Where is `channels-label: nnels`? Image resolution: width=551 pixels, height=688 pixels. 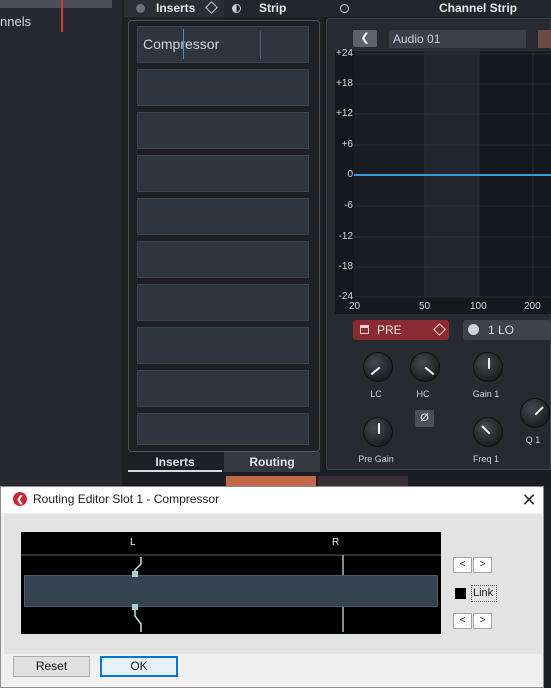
channels-label: nnels is located at coordinates (16, 21).